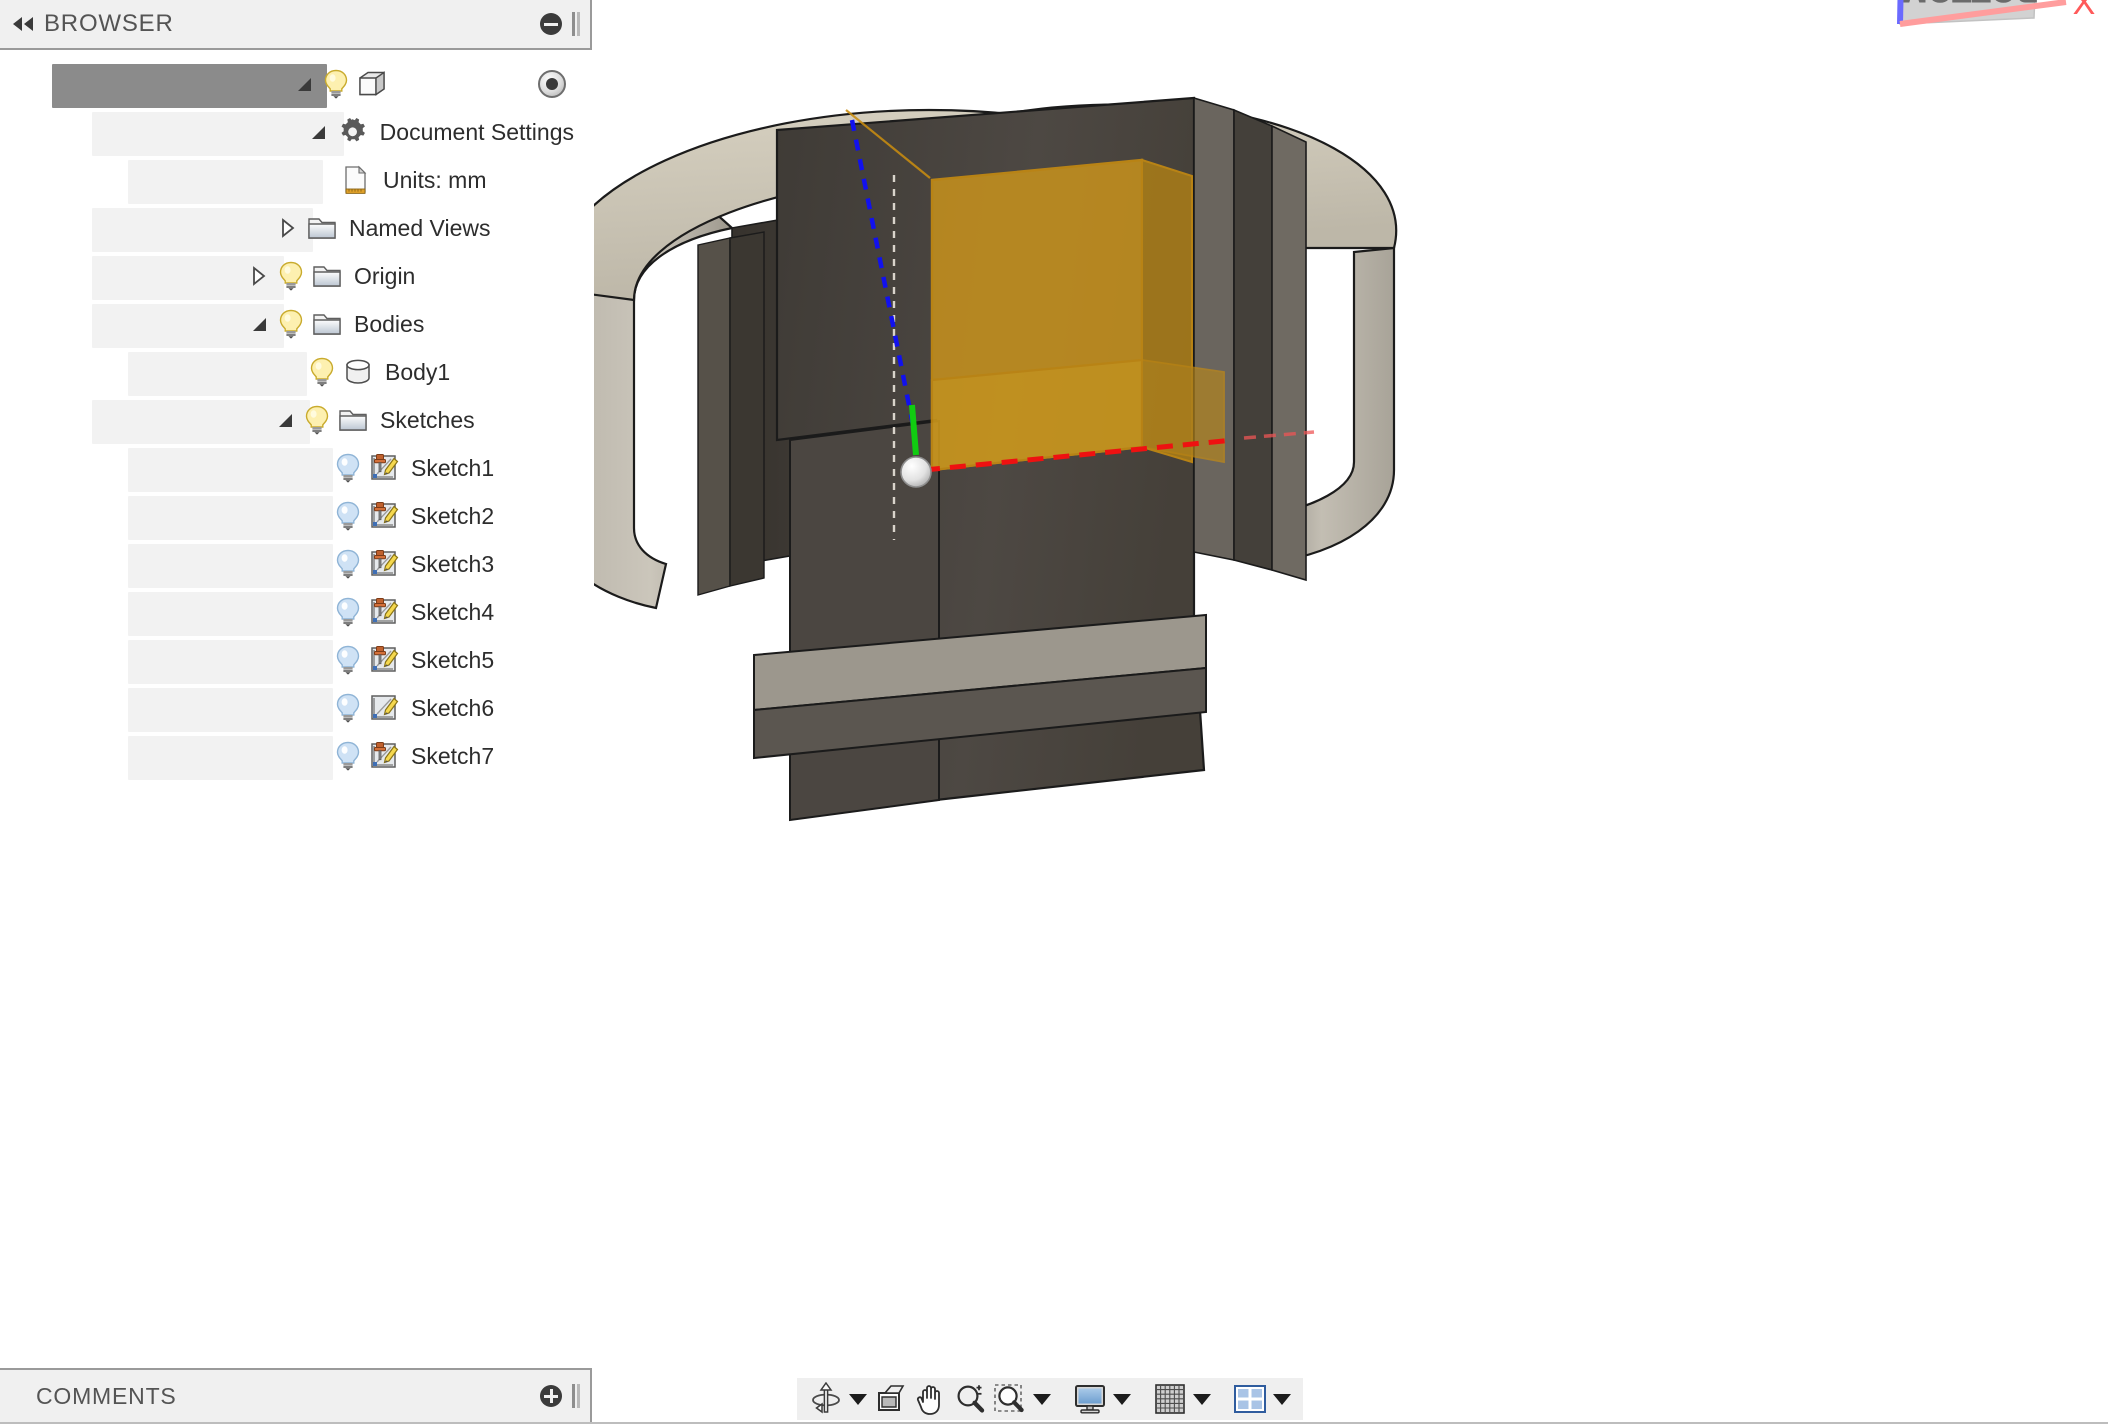  What do you see at coordinates (384, 612) in the screenshot?
I see `sketch-pinned-icon` at bounding box center [384, 612].